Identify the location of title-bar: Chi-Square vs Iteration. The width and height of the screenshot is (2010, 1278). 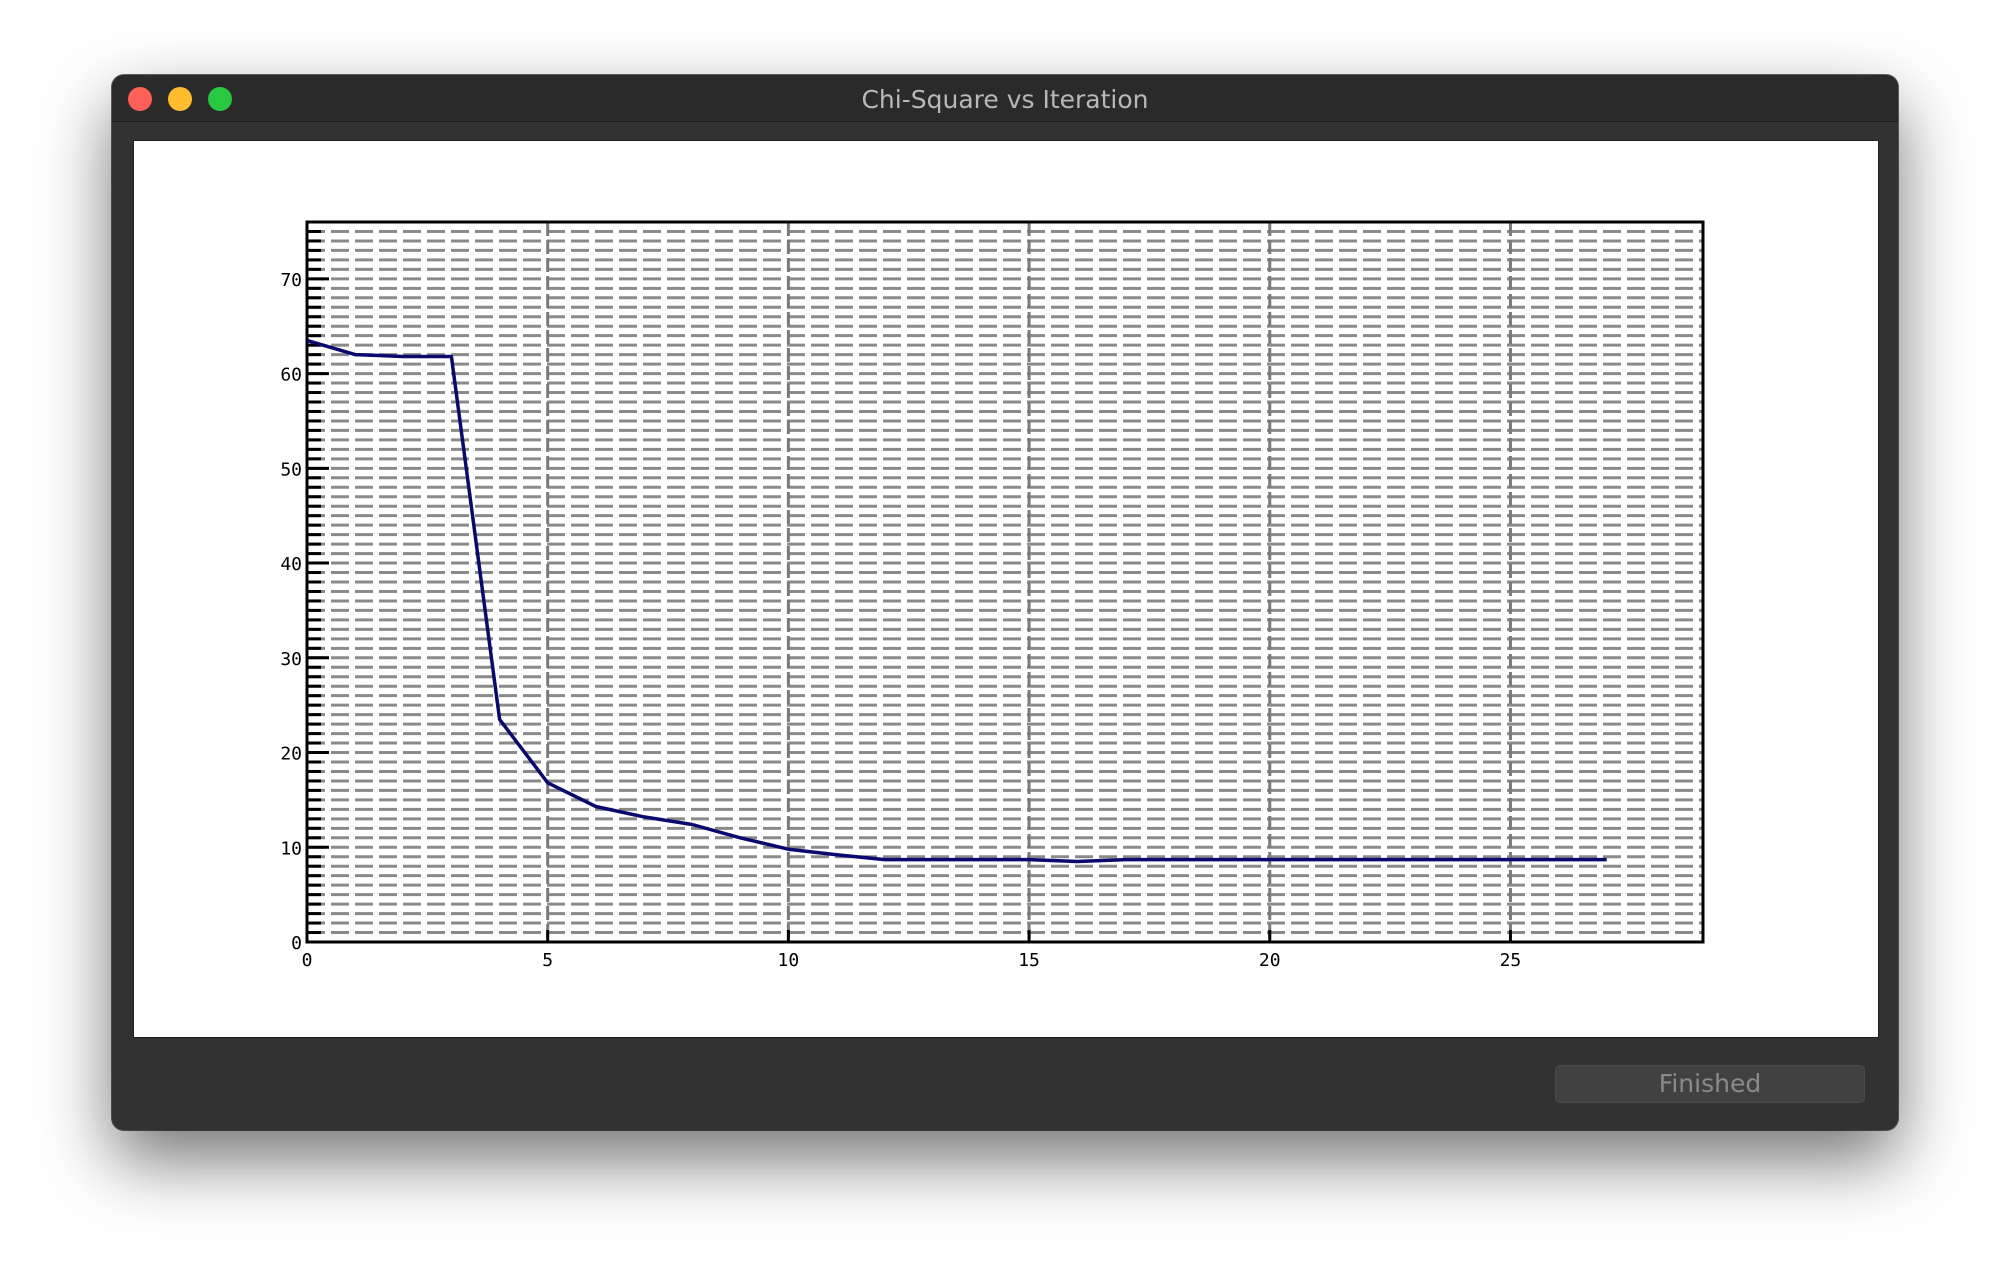
(1005, 98).